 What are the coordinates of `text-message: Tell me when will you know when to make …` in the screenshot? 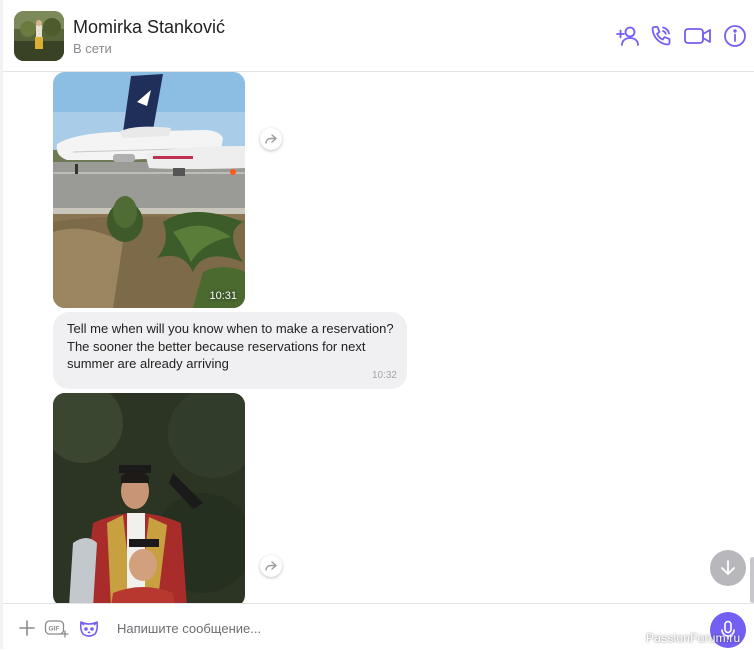 It's located at (230, 350).